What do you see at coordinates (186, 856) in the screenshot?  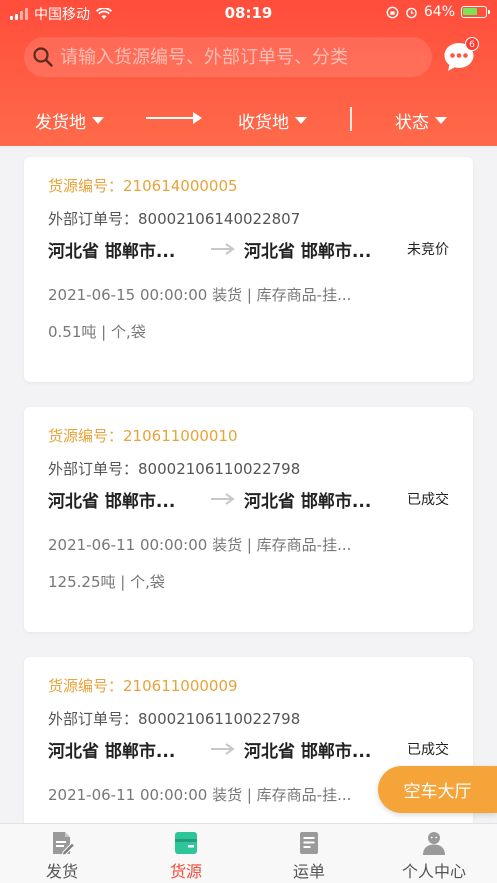 I see `tab-cargo: 货源` at bounding box center [186, 856].